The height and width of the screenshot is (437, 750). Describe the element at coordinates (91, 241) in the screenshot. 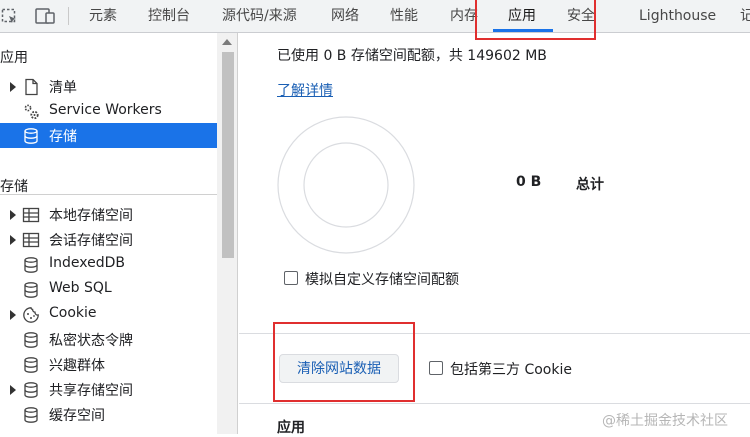

I see `sidebar-item-label: 会话存储空间` at that location.